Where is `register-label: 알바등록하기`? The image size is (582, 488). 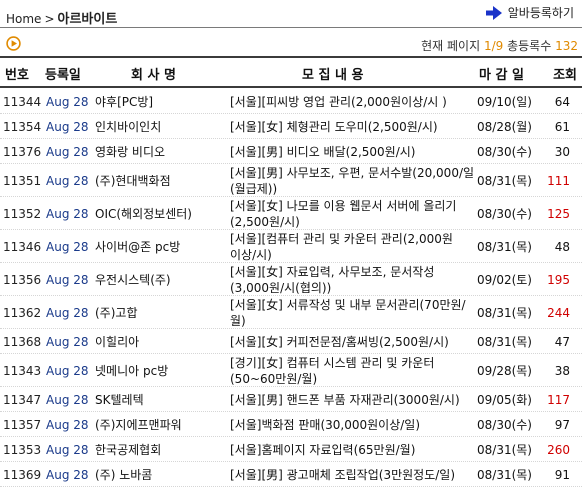
register-label: 알바등록하기 is located at coordinates (540, 13).